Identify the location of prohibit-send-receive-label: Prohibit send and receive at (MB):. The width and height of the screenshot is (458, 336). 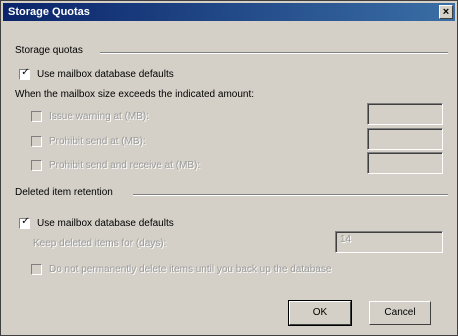
(125, 165).